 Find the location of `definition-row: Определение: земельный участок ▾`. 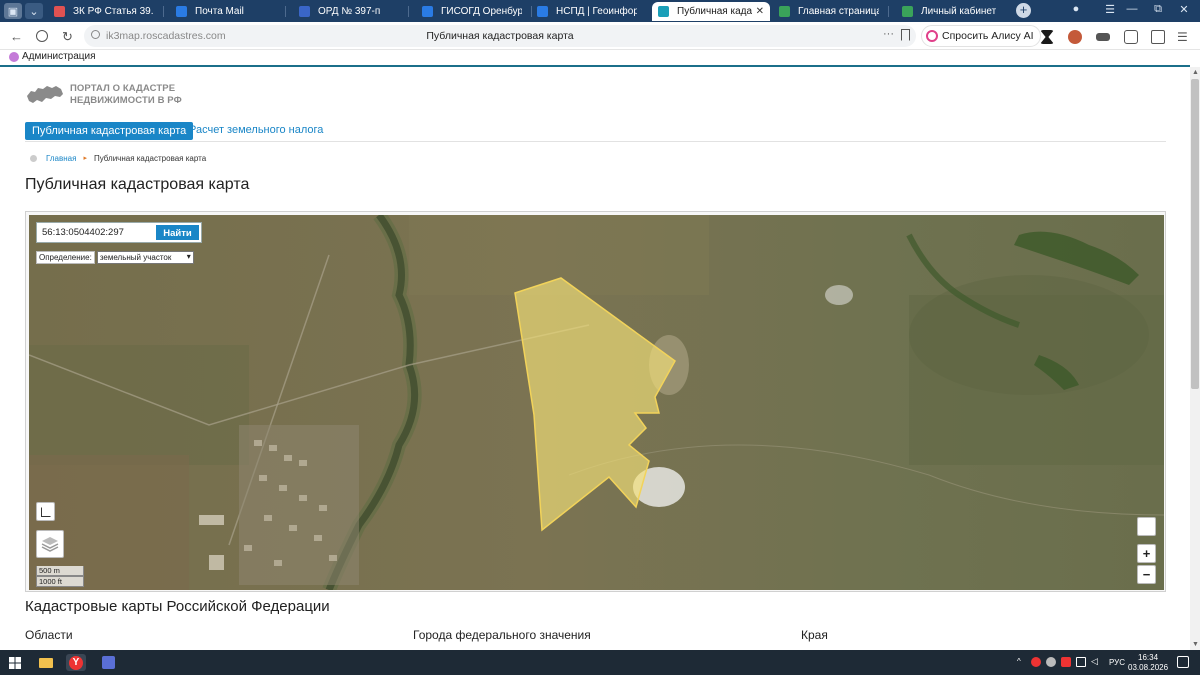

definition-row: Определение: земельный участок ▾ is located at coordinates (115, 257).